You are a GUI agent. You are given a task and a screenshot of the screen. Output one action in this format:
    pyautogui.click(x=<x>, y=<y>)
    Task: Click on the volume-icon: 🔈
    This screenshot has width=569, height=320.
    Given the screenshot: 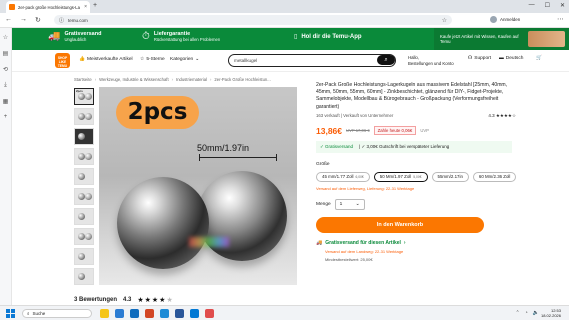 What is the action you would take?
    pyautogui.click(x=536, y=313)
    